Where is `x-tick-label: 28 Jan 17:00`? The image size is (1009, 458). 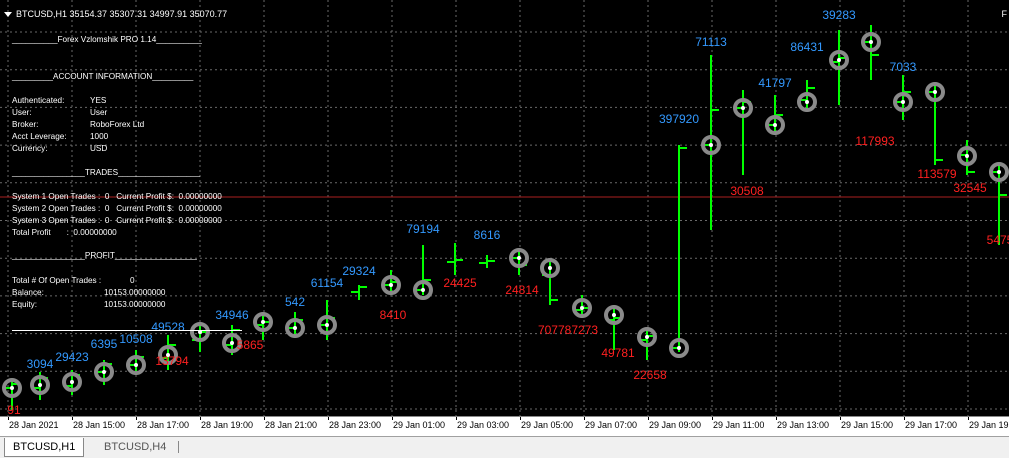
x-tick-label: 28 Jan 17:00 is located at coordinates (163, 425).